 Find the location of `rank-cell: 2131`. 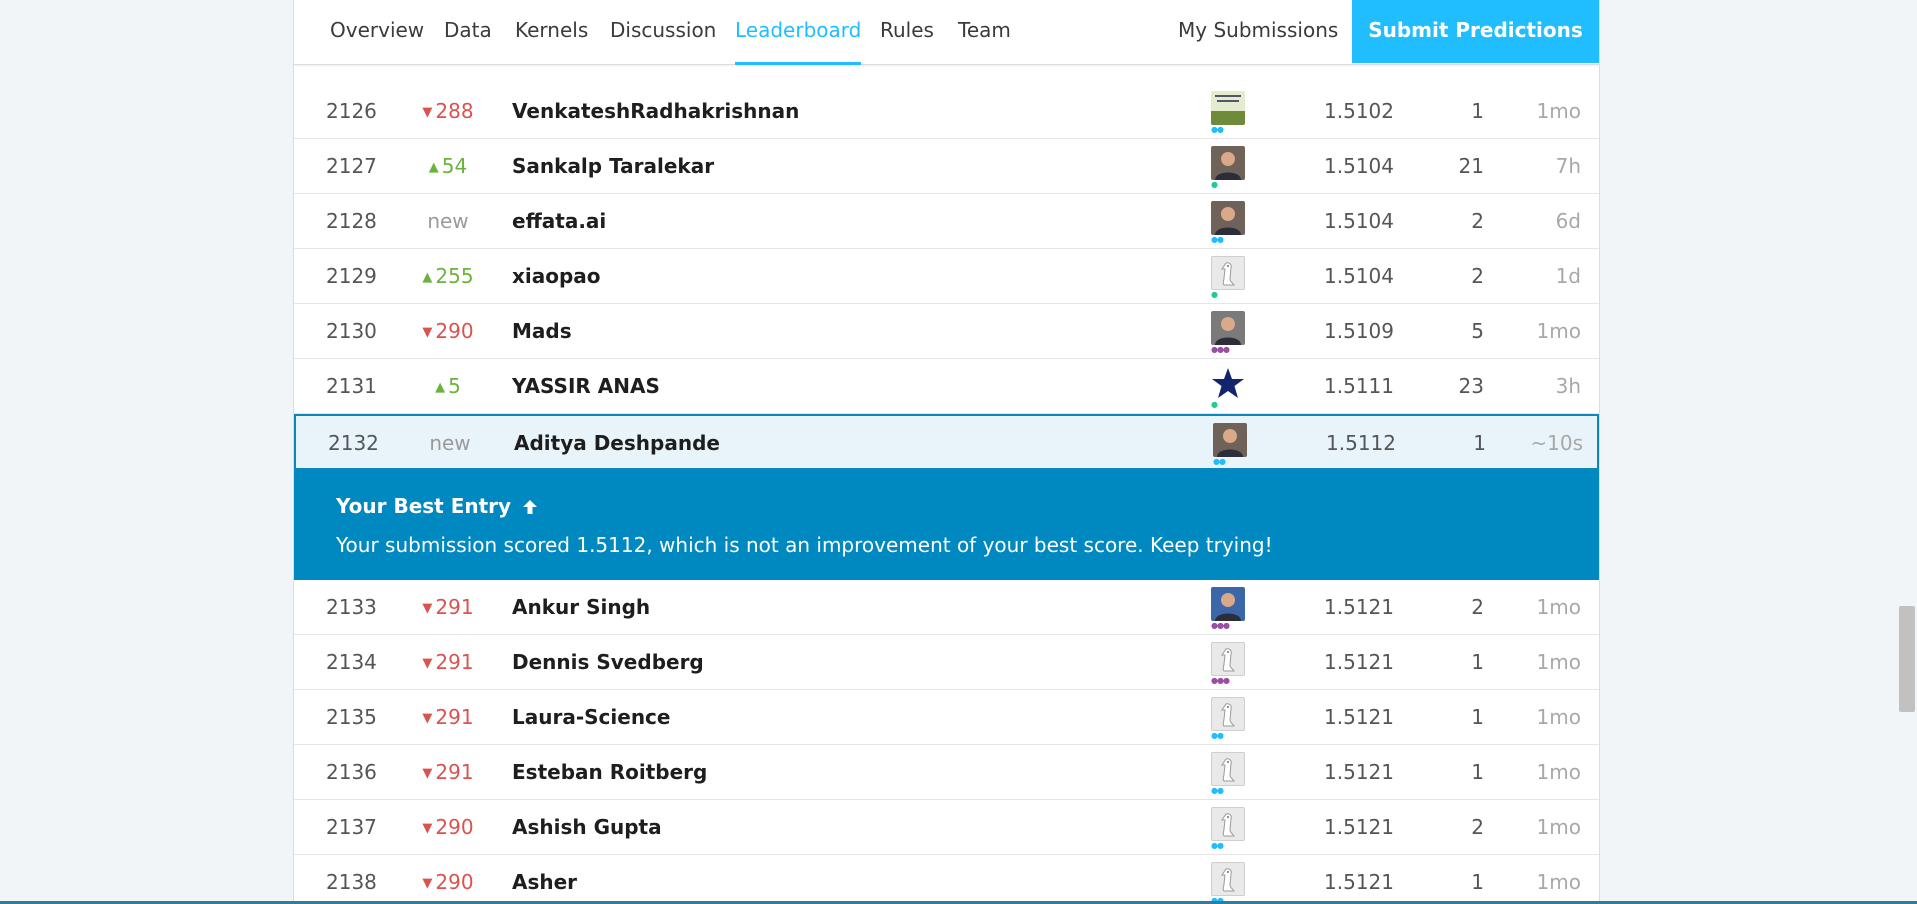

rank-cell: 2131 is located at coordinates (351, 386).